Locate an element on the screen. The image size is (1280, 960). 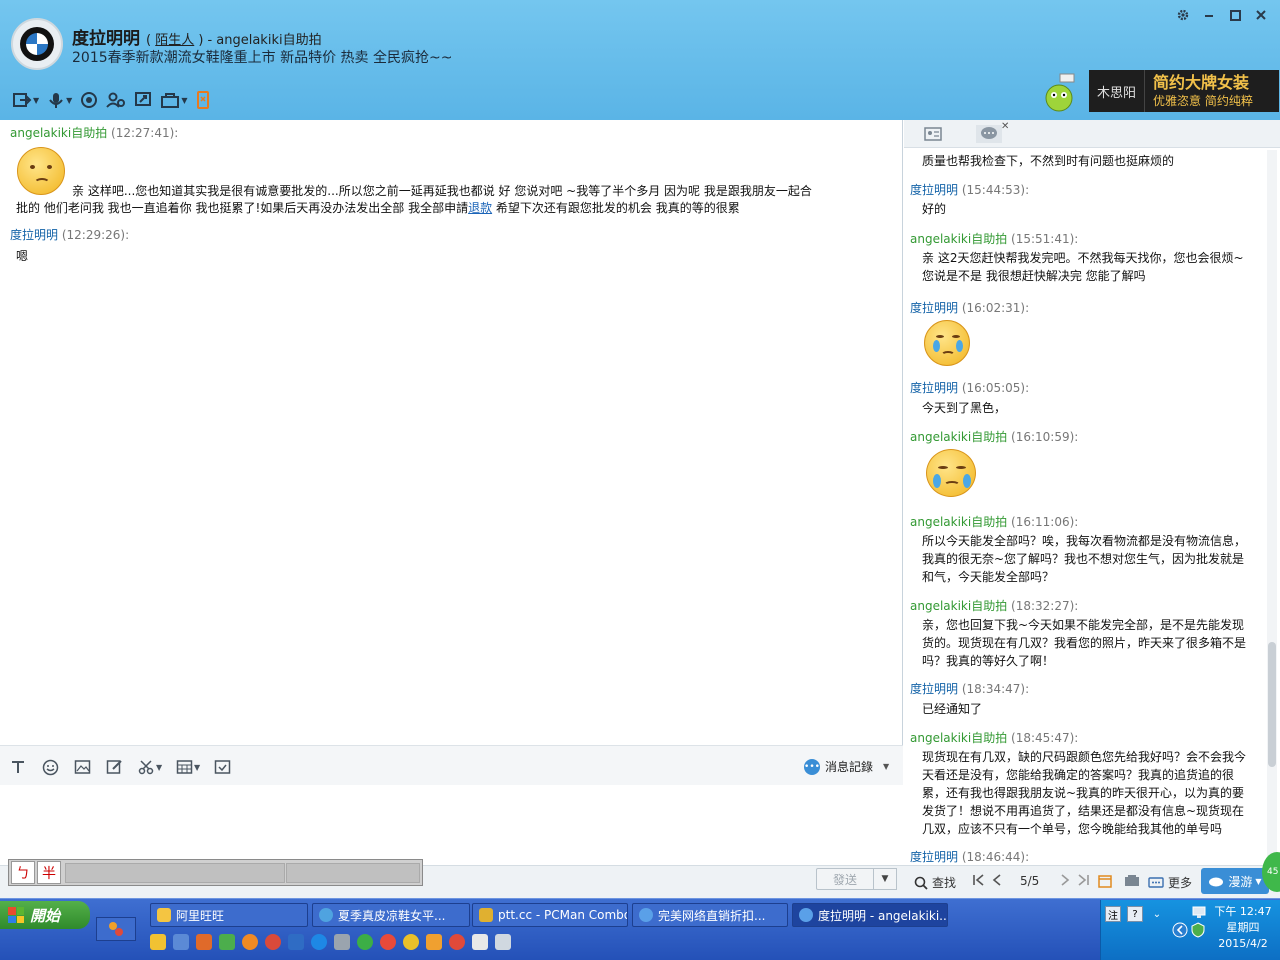
ad-text: 简约大牌女装 优雅恣意 简约纯粹 is located at coordinates (1199, 91).